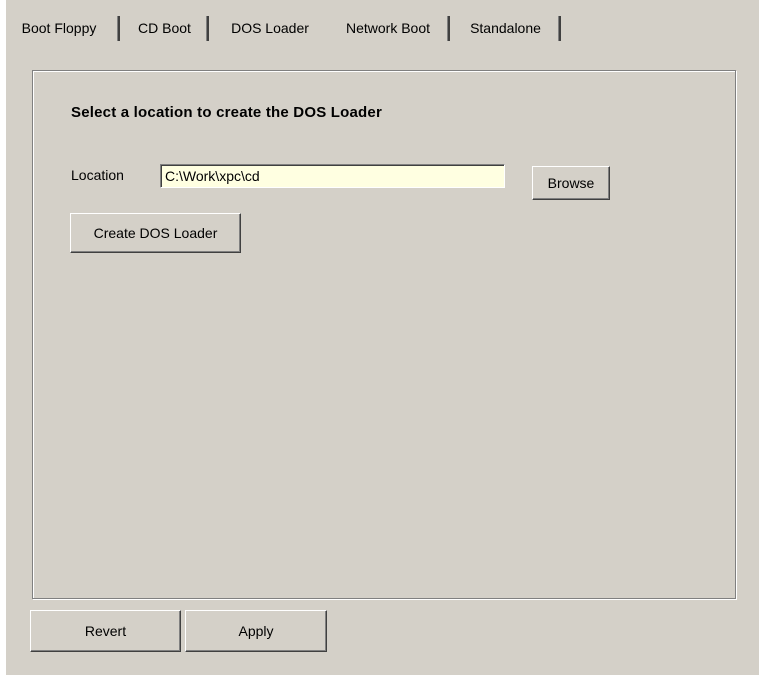 This screenshot has height=675, width=759. I want to click on tab-boot-floppy: Boot Floppy, so click(60, 28).